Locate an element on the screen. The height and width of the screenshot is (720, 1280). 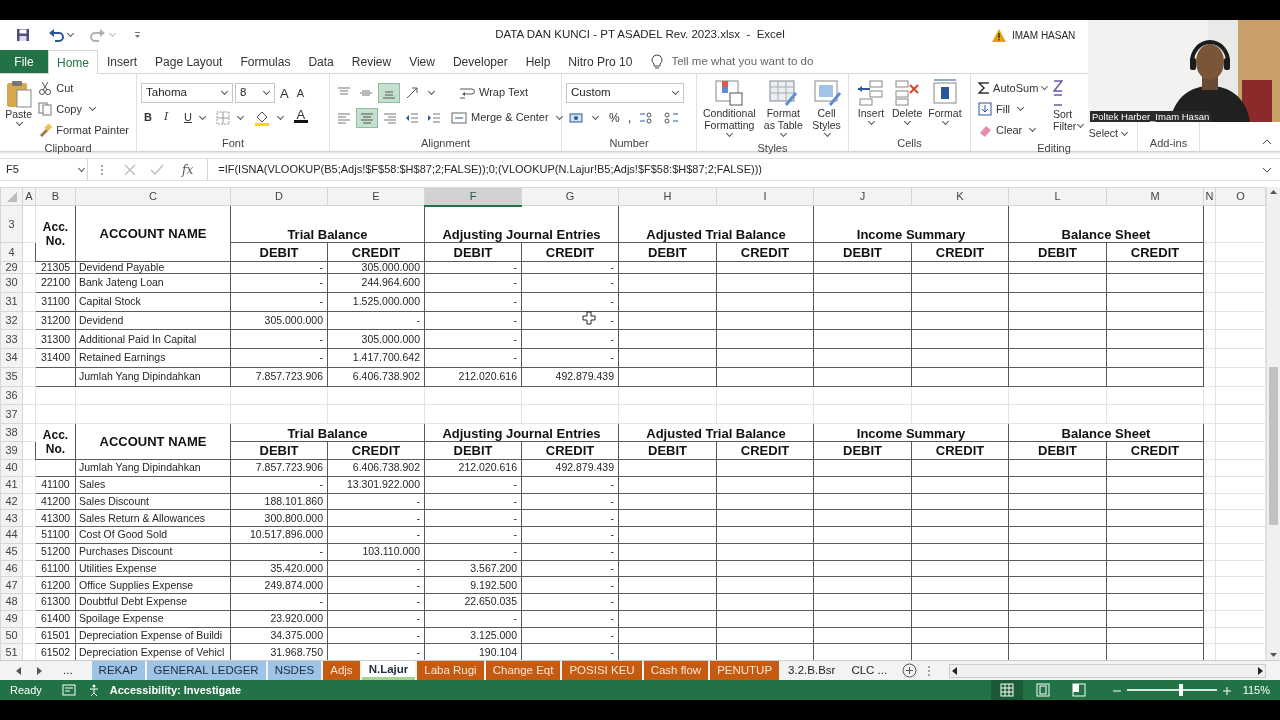
ribbon-tab: Help is located at coordinates (538, 61).